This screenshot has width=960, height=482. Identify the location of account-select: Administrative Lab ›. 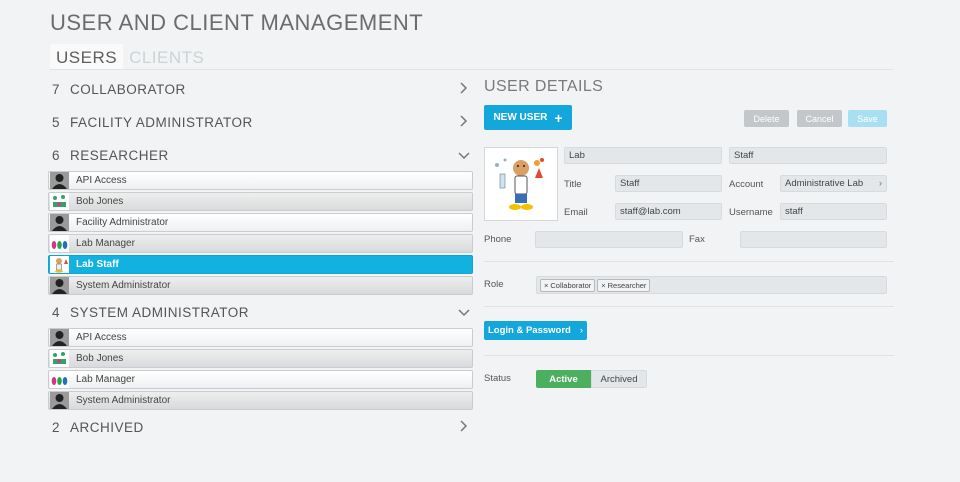
(833, 183).